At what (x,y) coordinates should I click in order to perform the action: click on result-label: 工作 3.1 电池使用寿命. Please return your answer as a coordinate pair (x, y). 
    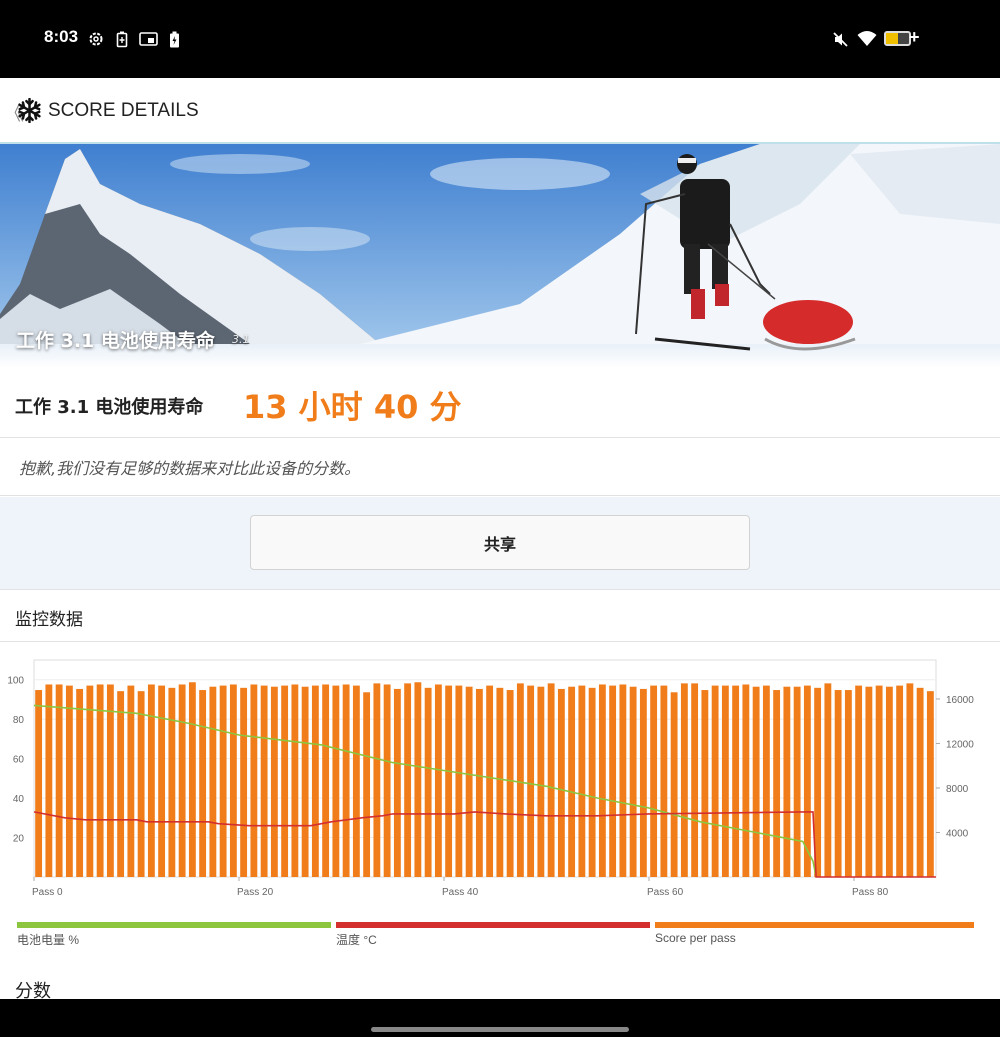
    Looking at the image, I should click on (109, 407).